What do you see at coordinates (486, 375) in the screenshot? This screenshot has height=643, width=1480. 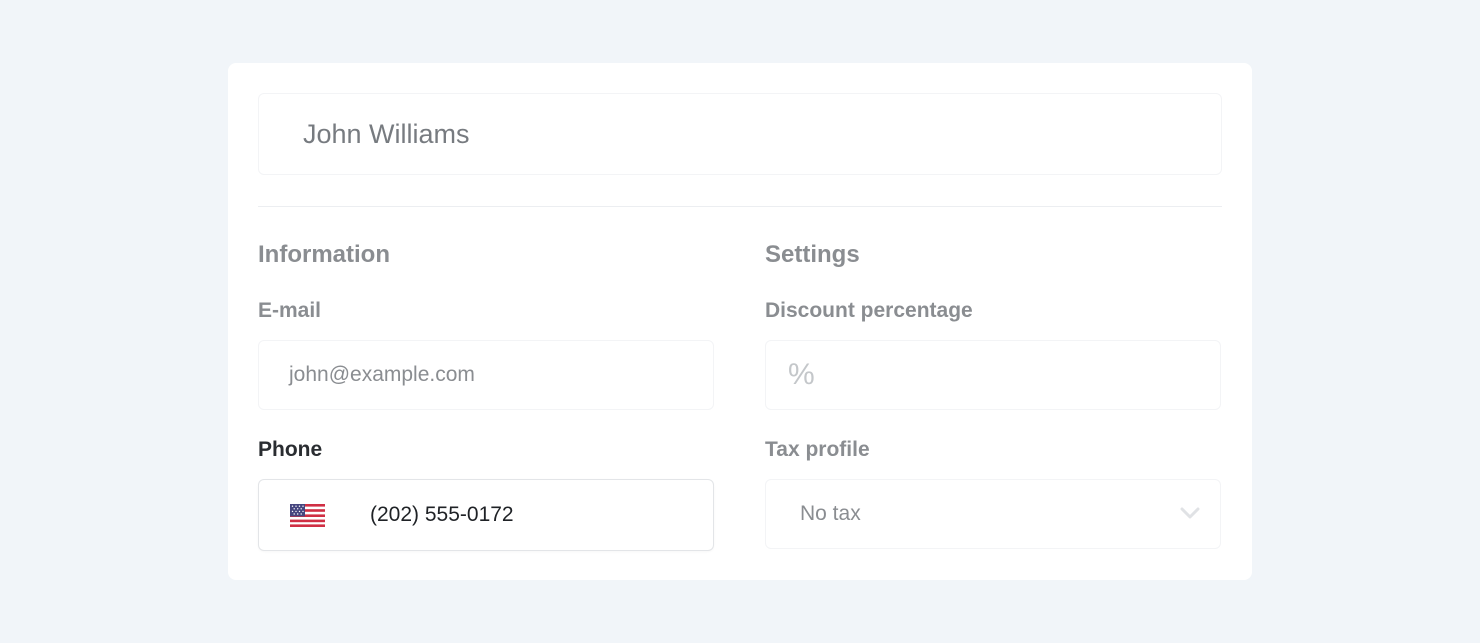 I see `email-field: john@example.com` at bounding box center [486, 375].